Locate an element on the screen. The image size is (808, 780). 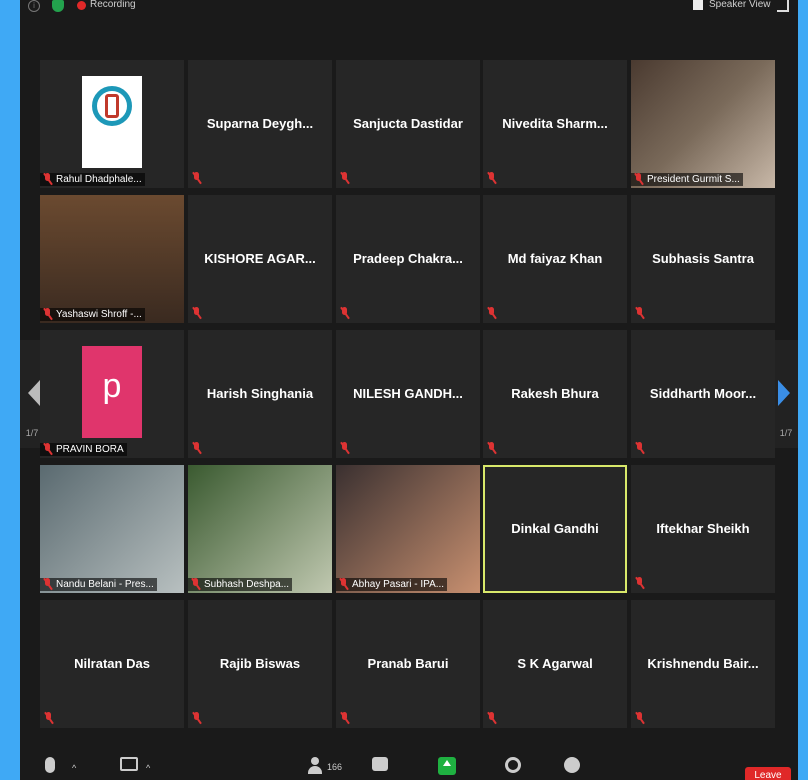
participant-tile: Dinkal Gandhi is located at coordinates (555, 529).